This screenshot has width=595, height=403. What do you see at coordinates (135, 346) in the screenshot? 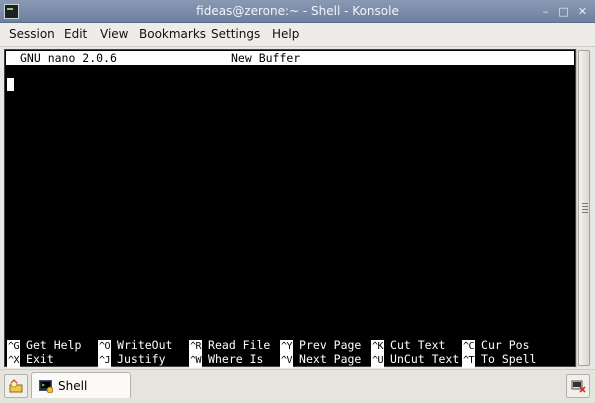
I see `shortcut-writeout: ^O WriteOut` at bounding box center [135, 346].